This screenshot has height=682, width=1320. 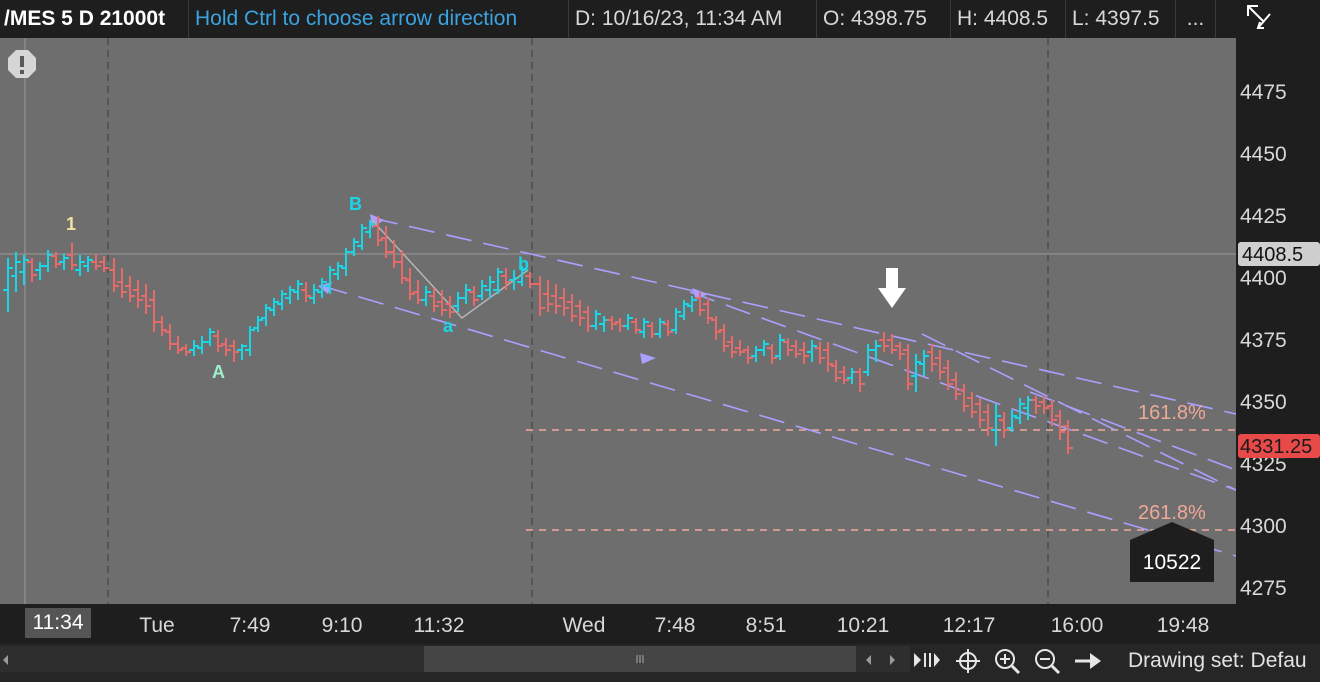 I want to click on time-tick-label: 7:49, so click(x=250, y=625).